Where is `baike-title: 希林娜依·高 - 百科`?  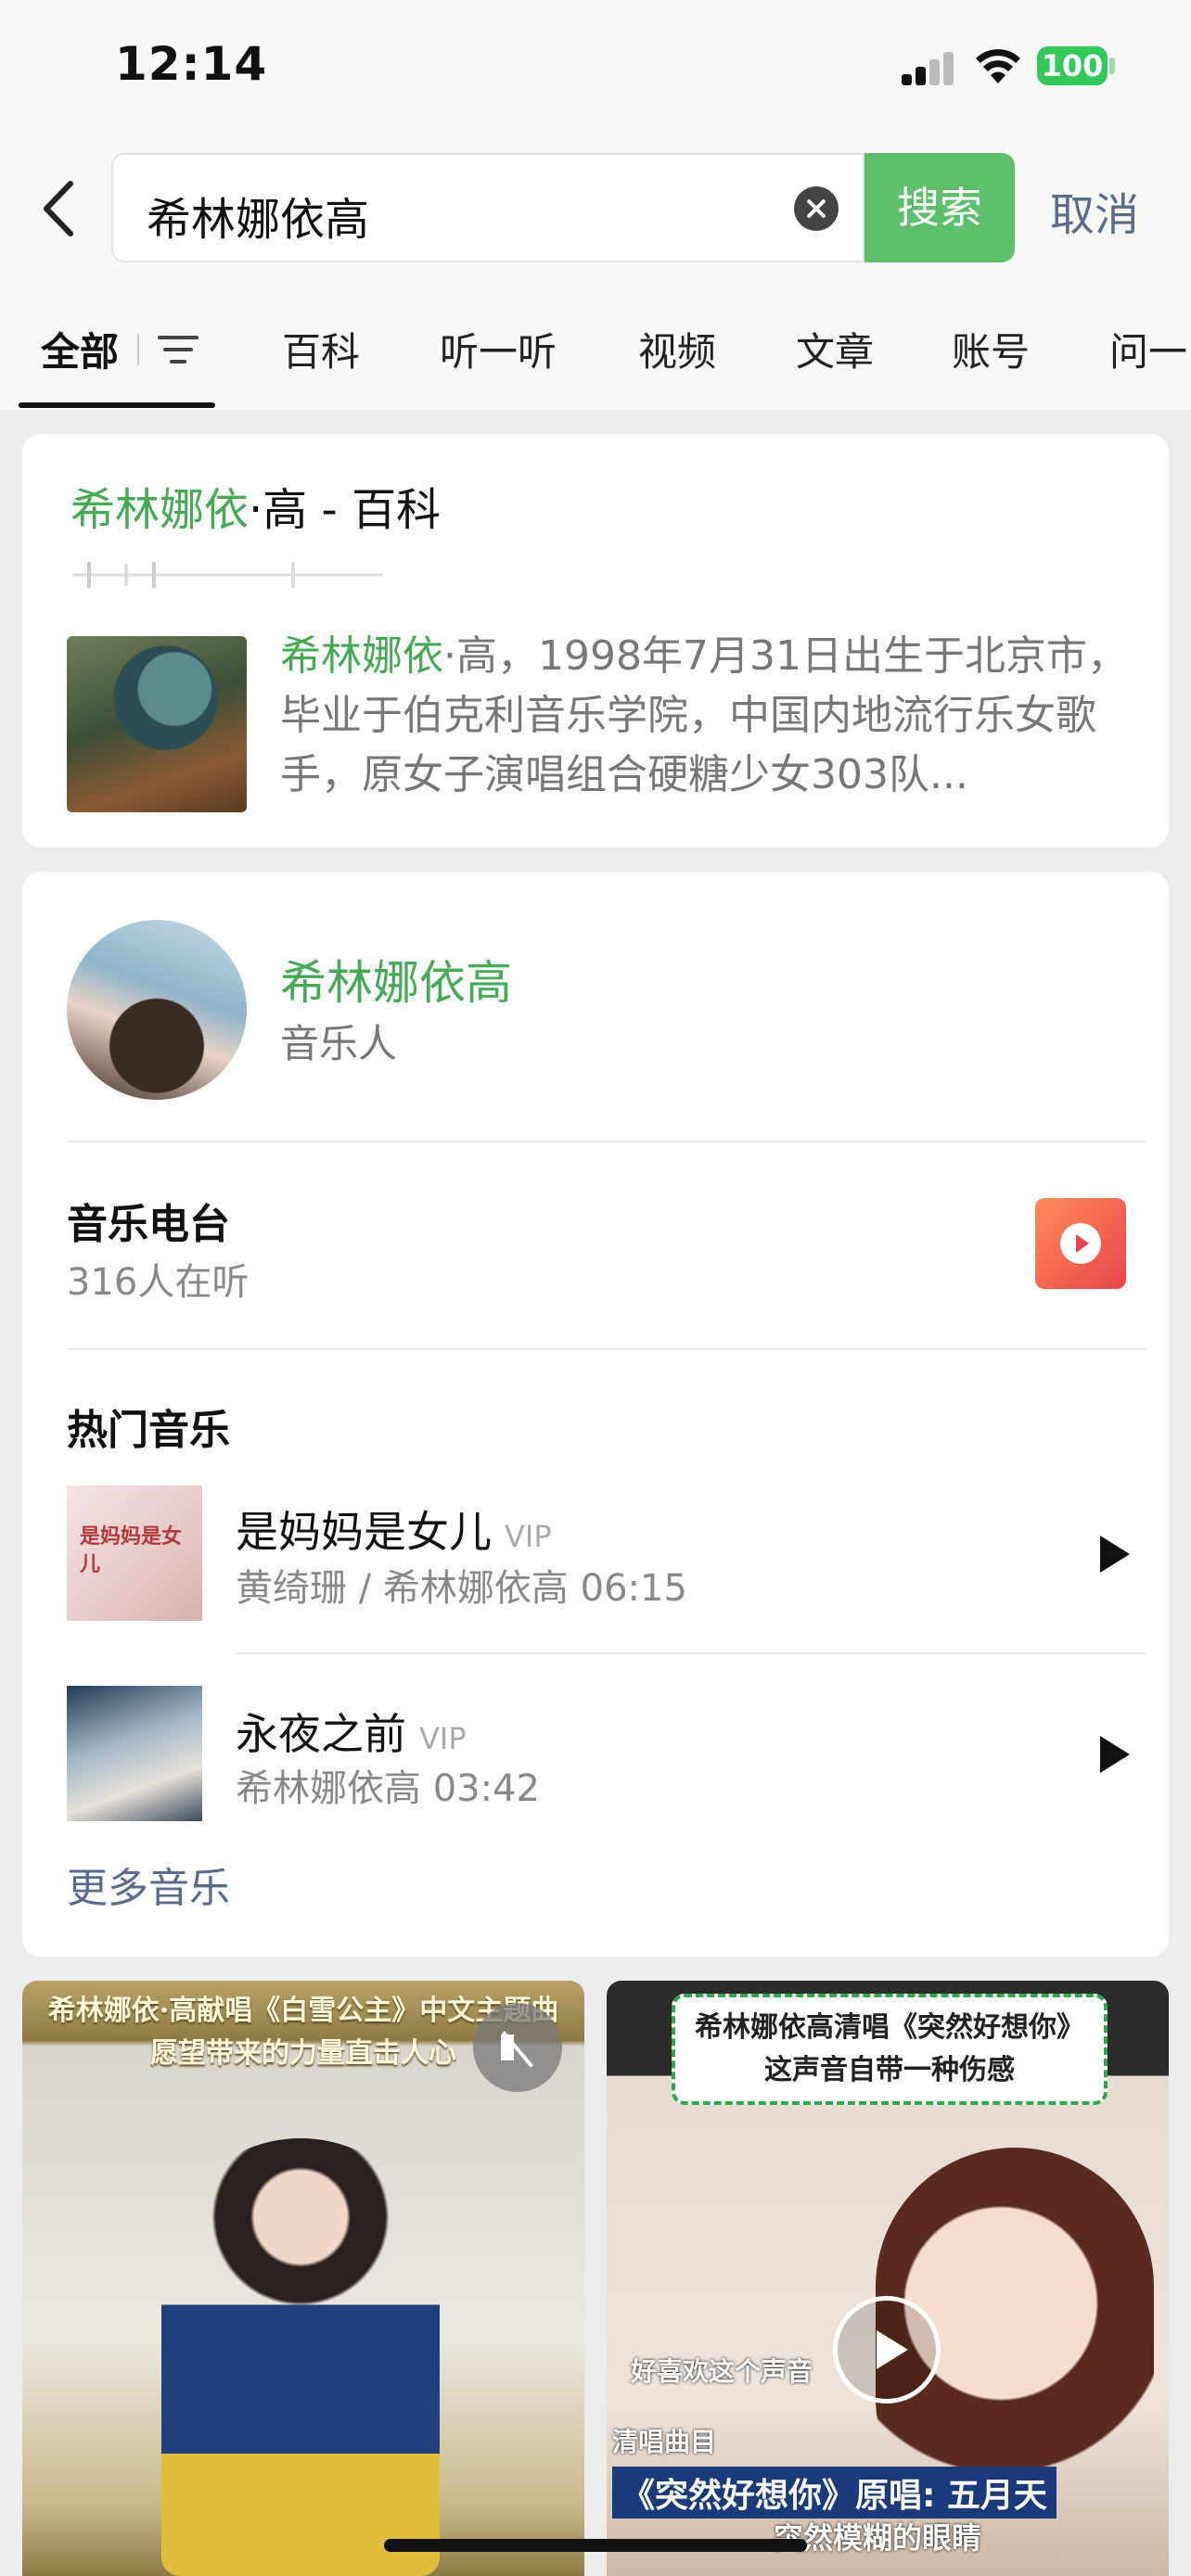 baike-title: 希林娜依·高 - 百科 is located at coordinates (255, 505).